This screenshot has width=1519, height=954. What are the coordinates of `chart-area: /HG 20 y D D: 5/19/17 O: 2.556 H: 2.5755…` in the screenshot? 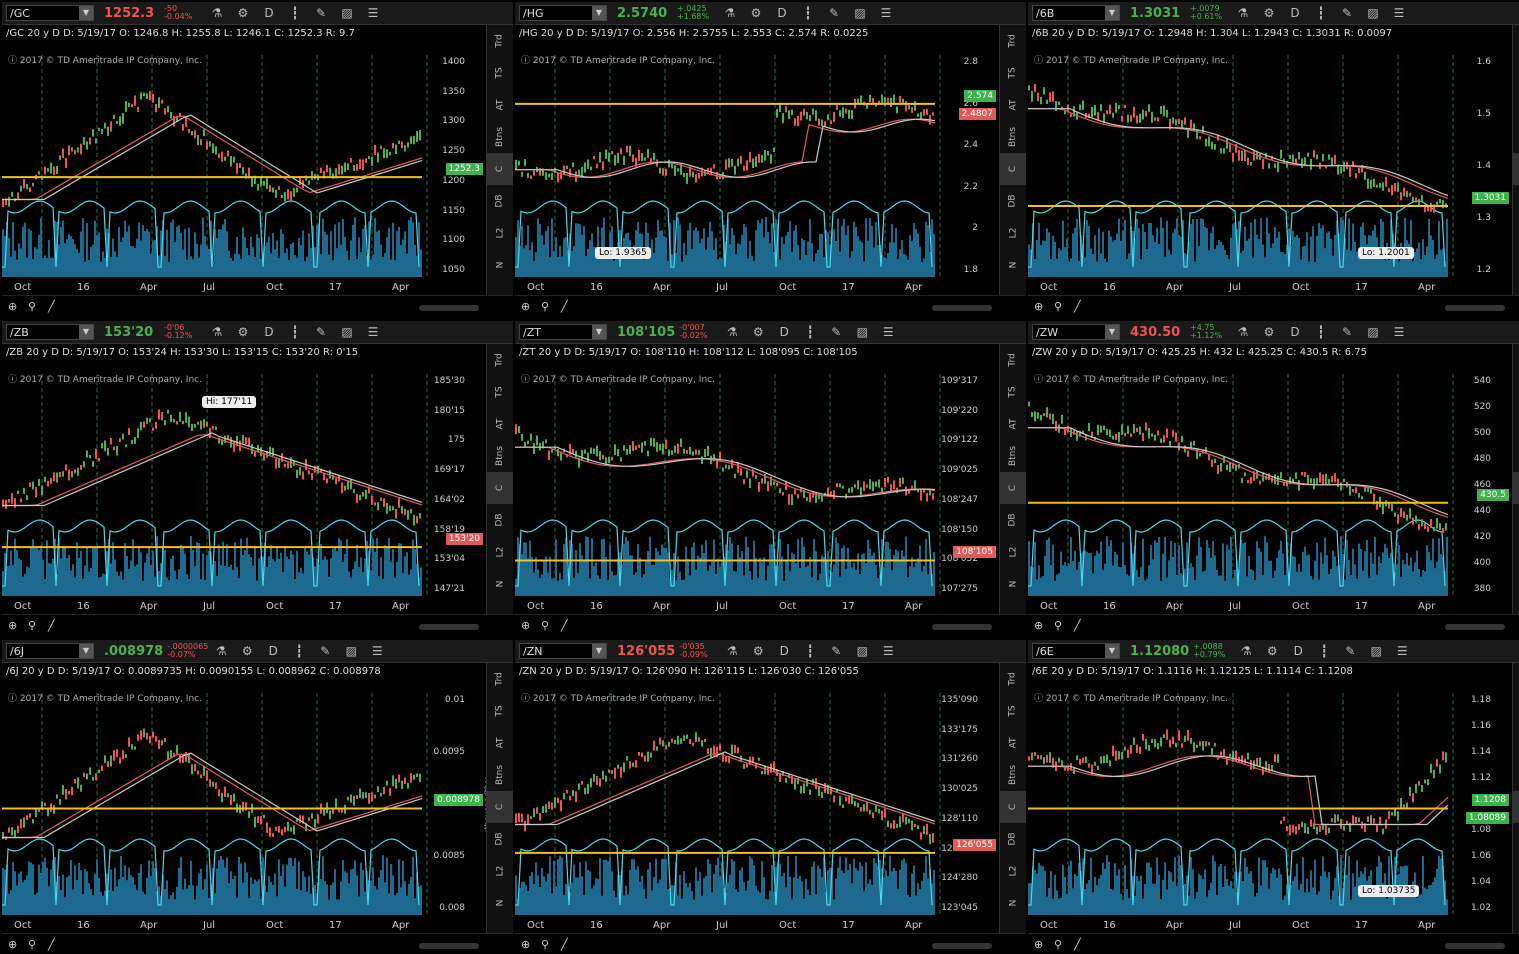 It's located at (770, 160).